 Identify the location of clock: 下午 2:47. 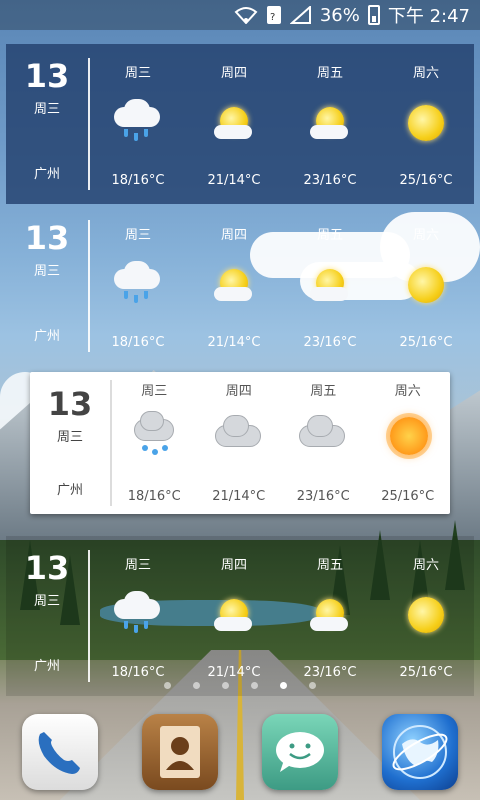
(428, 16).